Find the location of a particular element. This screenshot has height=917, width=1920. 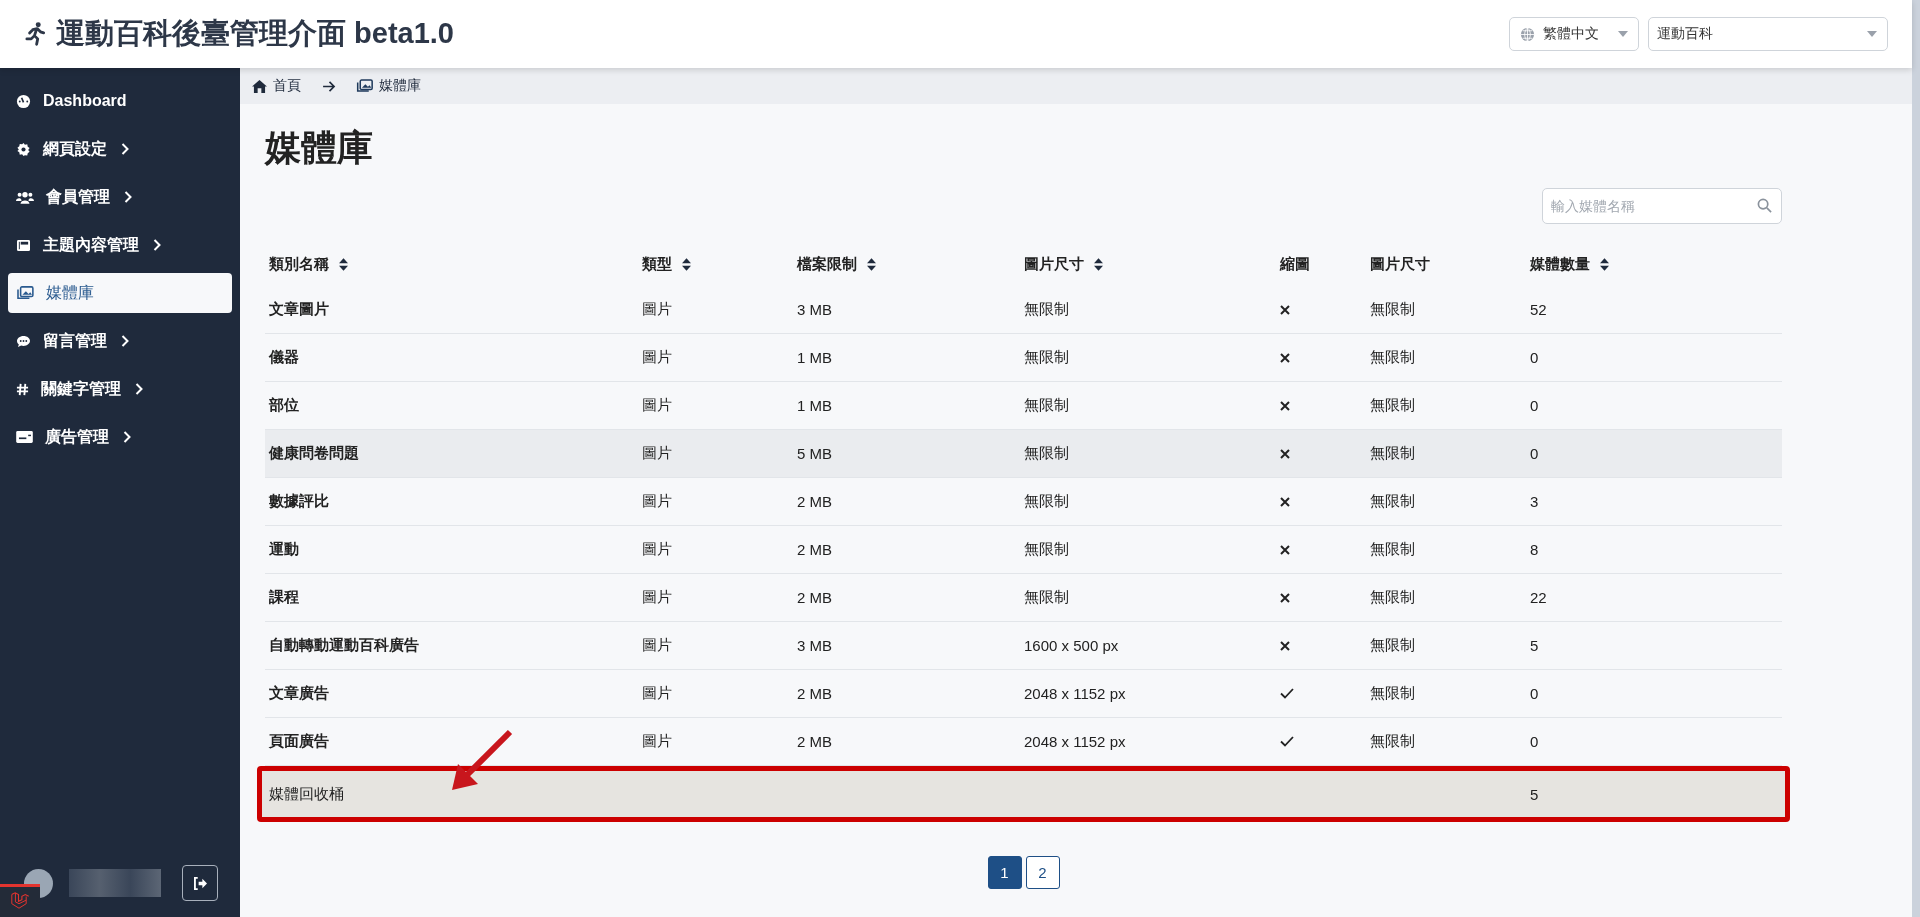

logout-button is located at coordinates (200, 883).